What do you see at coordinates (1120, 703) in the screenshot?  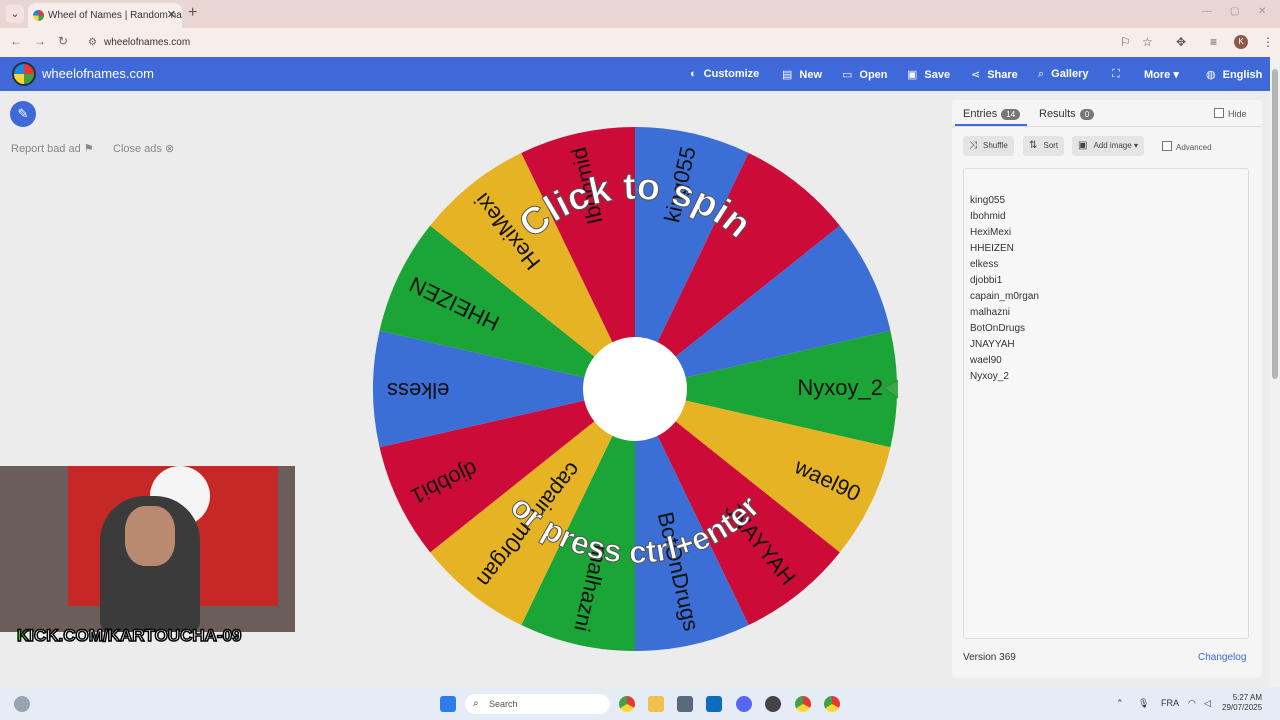 I see `tray-chevron-icon: ⌃` at bounding box center [1120, 703].